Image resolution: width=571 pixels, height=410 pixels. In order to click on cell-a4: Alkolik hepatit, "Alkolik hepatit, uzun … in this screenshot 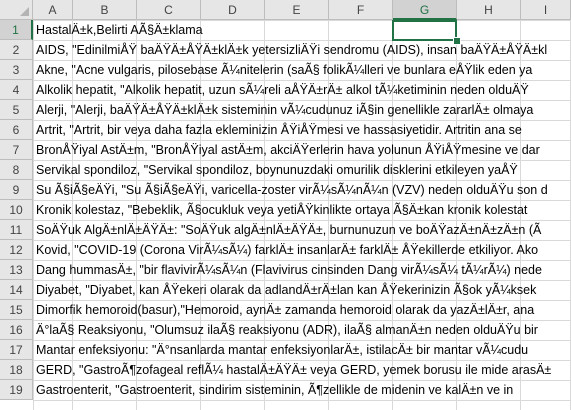, I will do `click(282, 90)`.